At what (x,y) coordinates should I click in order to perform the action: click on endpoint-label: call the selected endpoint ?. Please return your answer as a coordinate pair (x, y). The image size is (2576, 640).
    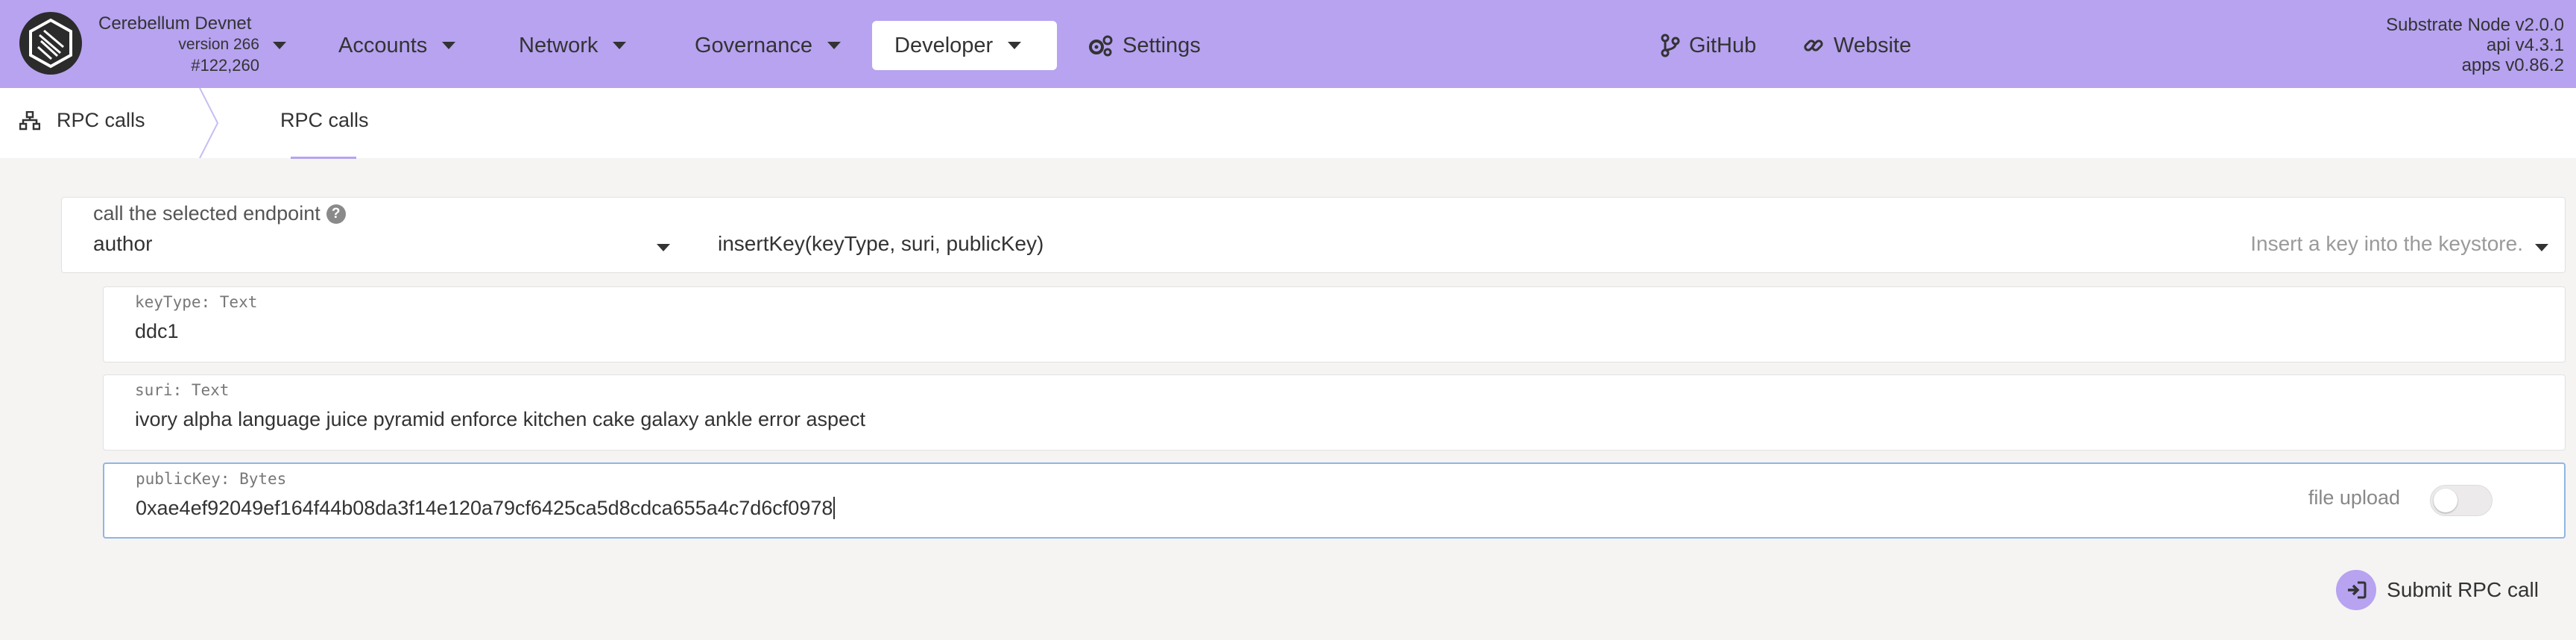
    Looking at the image, I should click on (220, 213).